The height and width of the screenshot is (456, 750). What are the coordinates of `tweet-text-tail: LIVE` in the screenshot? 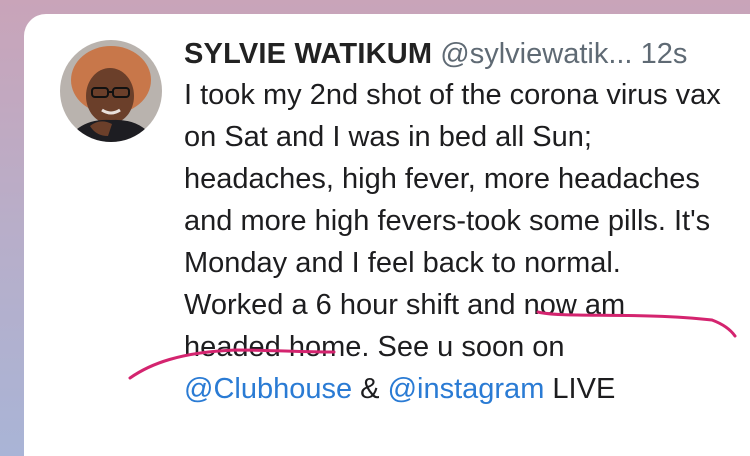 It's located at (580, 389).